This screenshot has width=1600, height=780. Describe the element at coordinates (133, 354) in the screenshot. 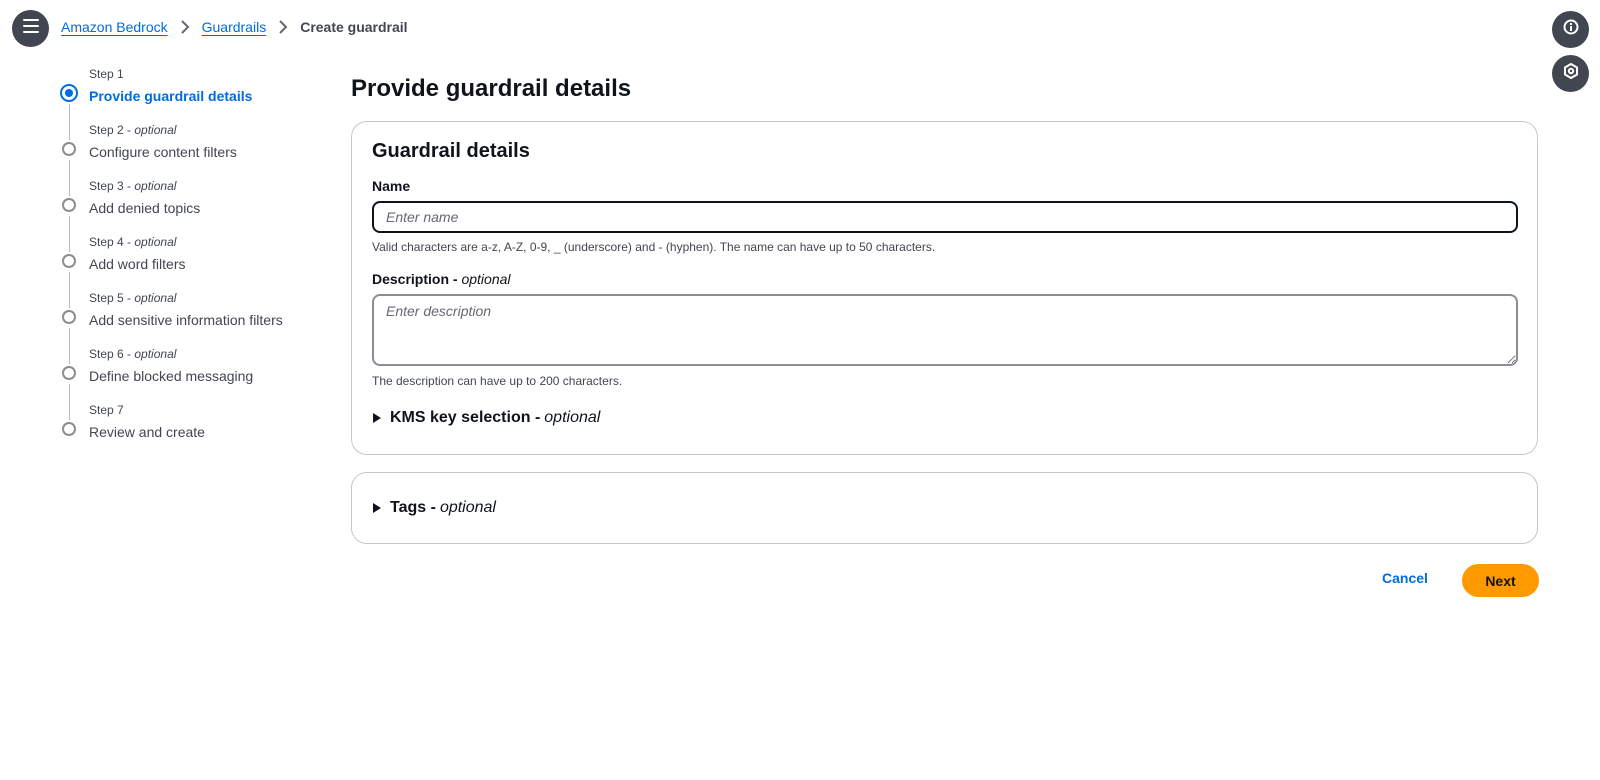

I see `step-number: Step 6 - optional` at that location.